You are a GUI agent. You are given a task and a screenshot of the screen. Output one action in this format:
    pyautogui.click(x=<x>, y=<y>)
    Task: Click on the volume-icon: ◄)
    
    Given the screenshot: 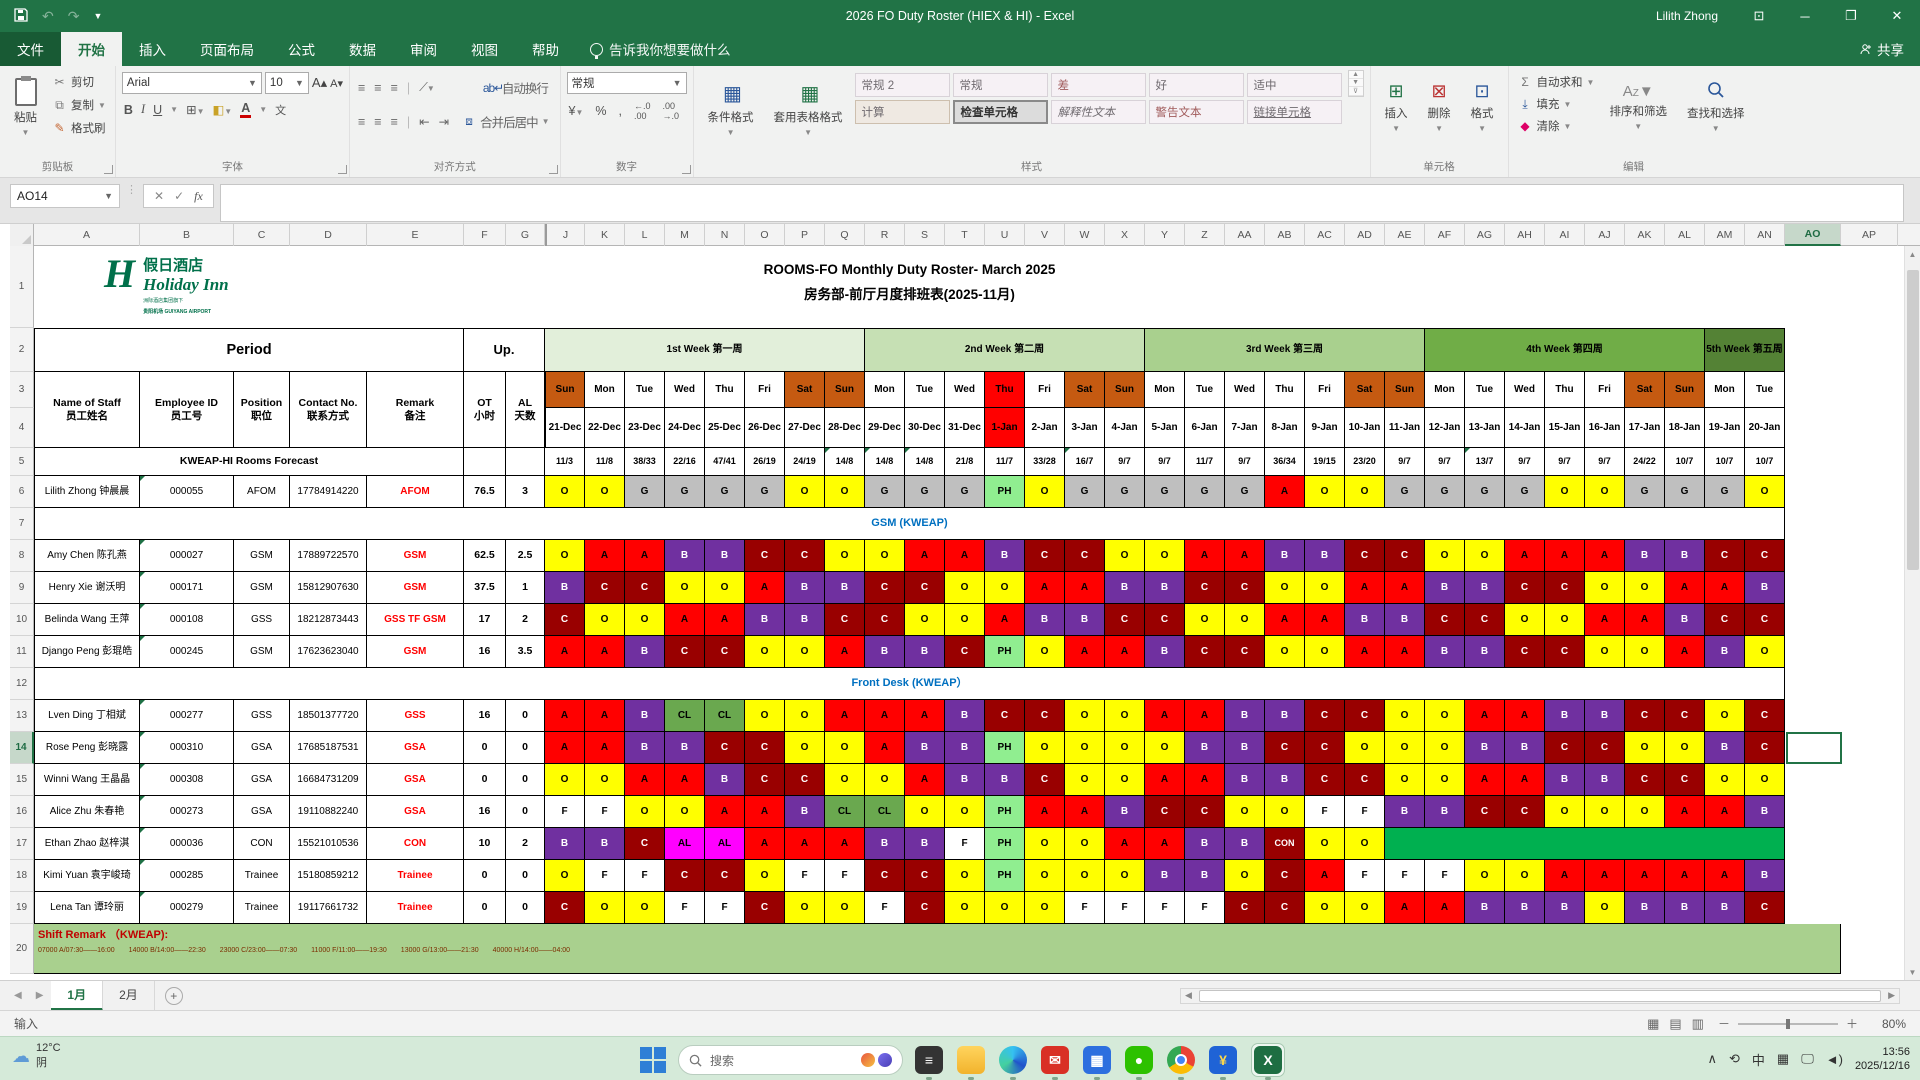 What is the action you would take?
    pyautogui.click(x=1834, y=1059)
    